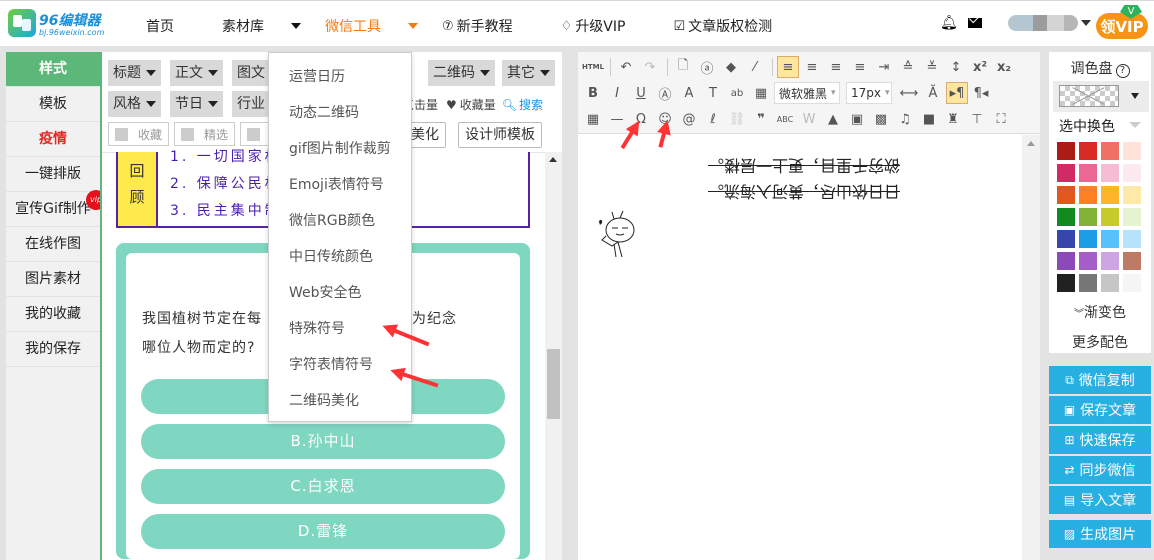 The width and height of the screenshot is (1154, 560). What do you see at coordinates (617, 93) in the screenshot?
I see `italic-icon: I` at bounding box center [617, 93].